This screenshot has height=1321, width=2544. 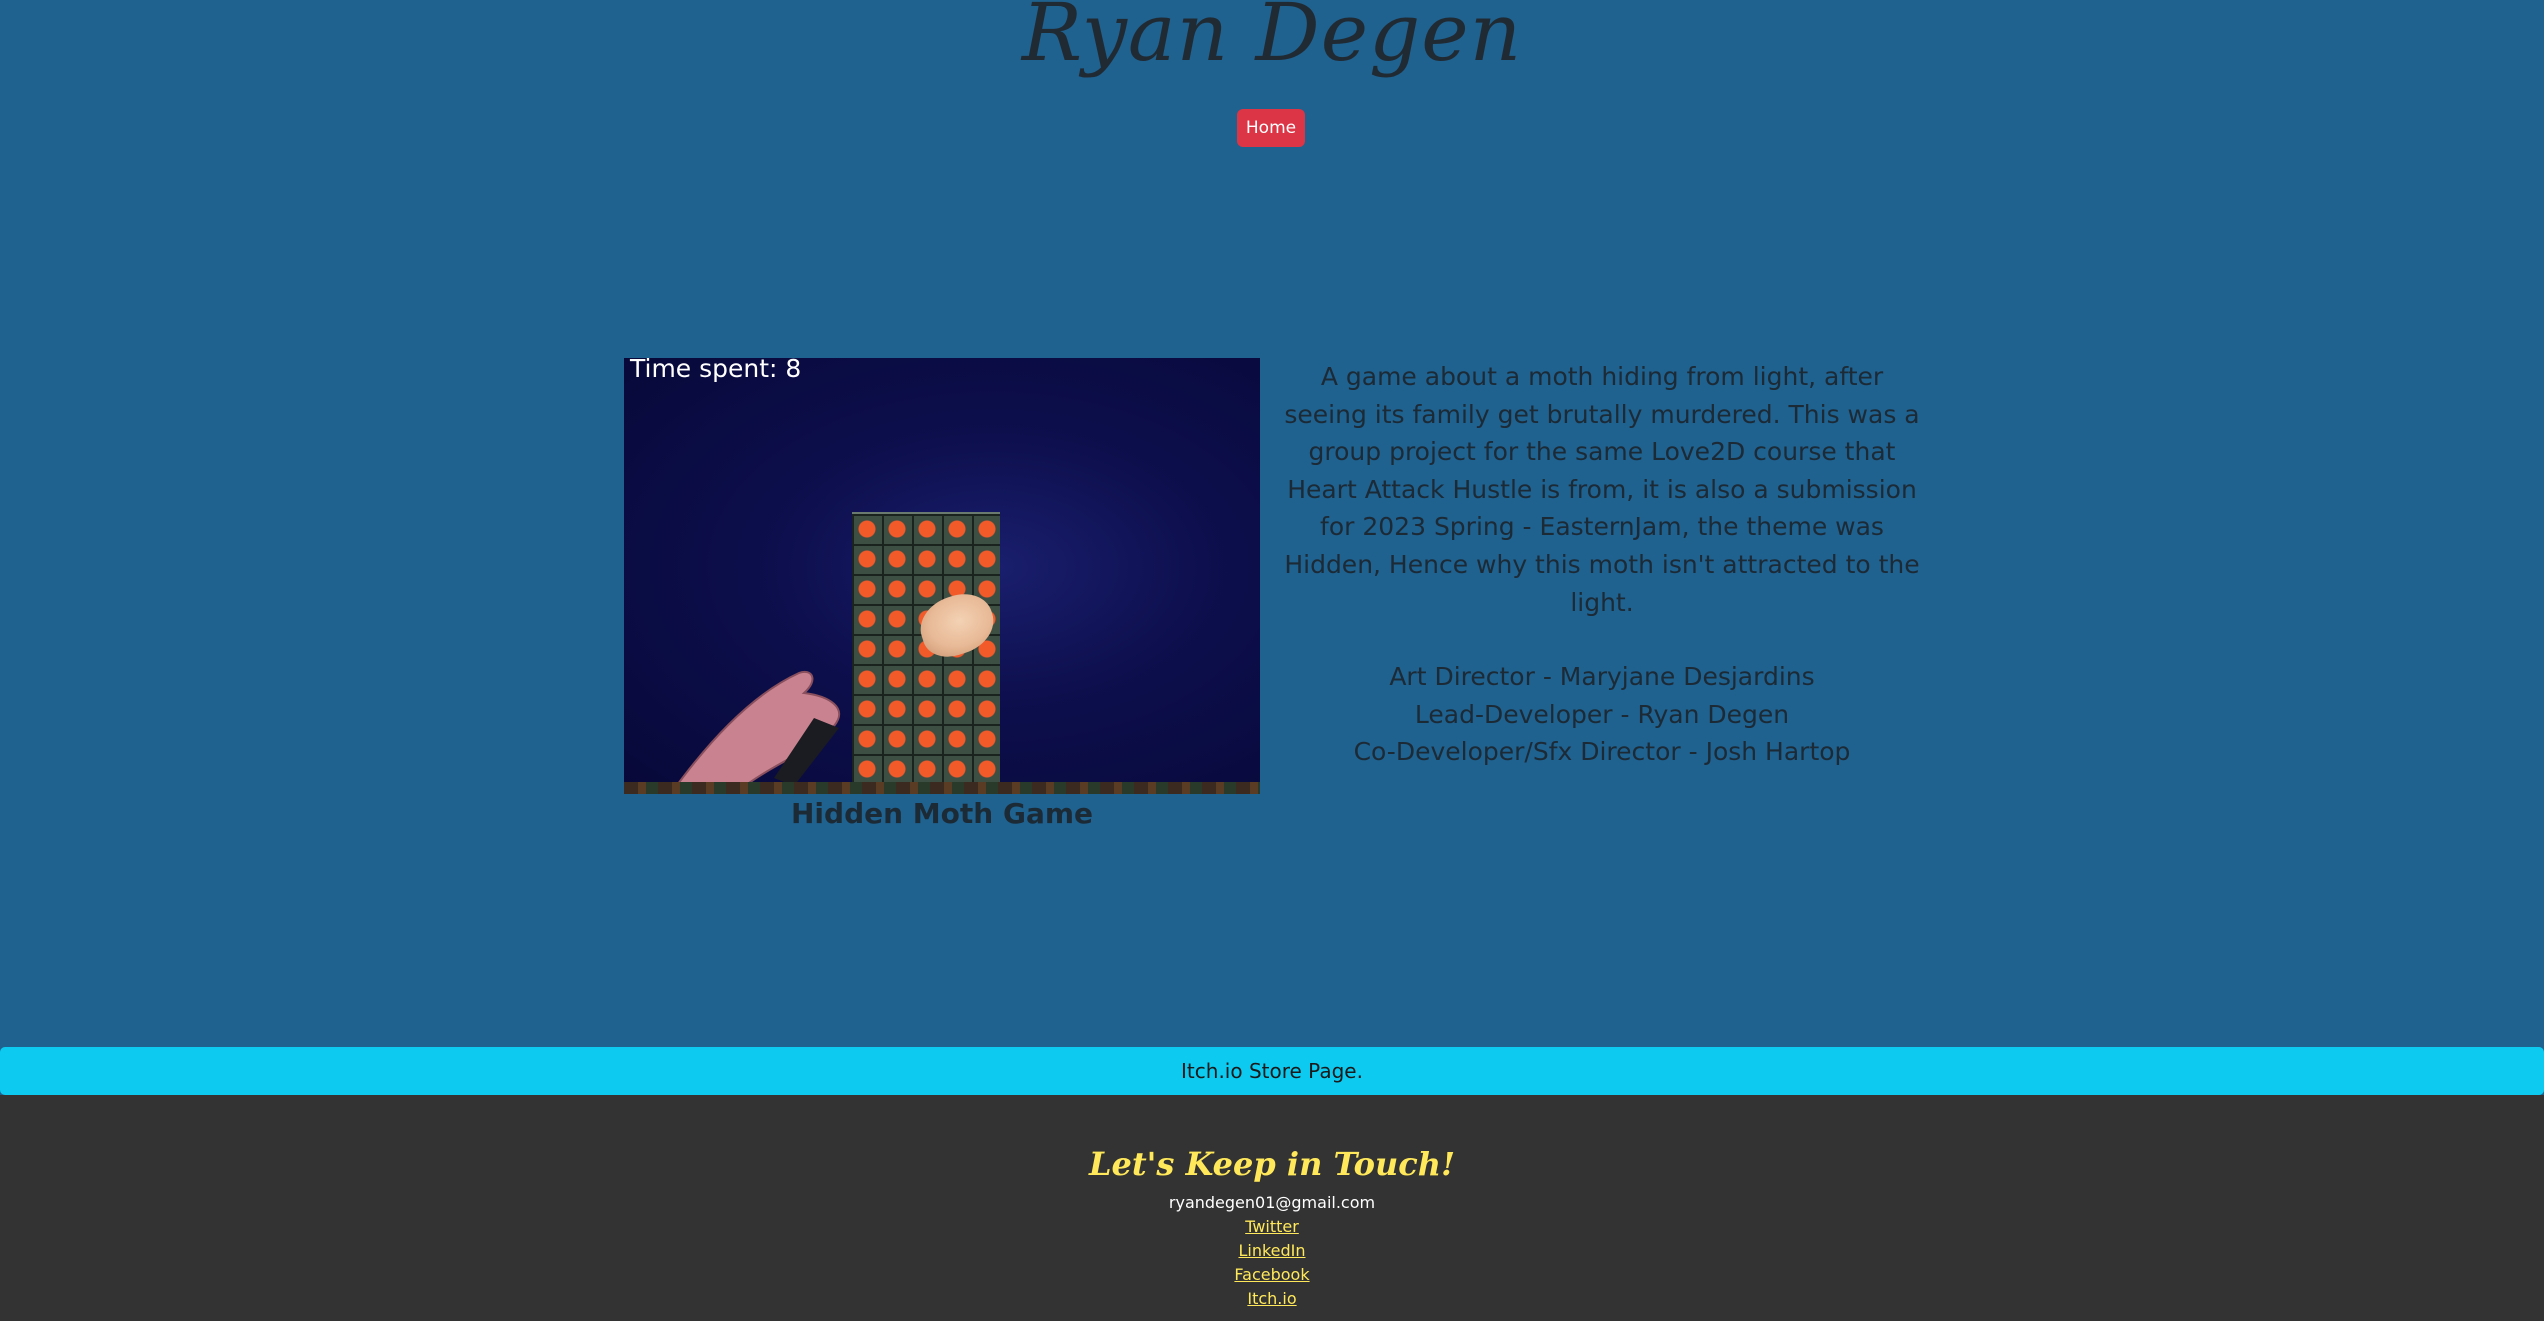 What do you see at coordinates (1272, 39) in the screenshot?
I see `site-title: Ryan Degen` at bounding box center [1272, 39].